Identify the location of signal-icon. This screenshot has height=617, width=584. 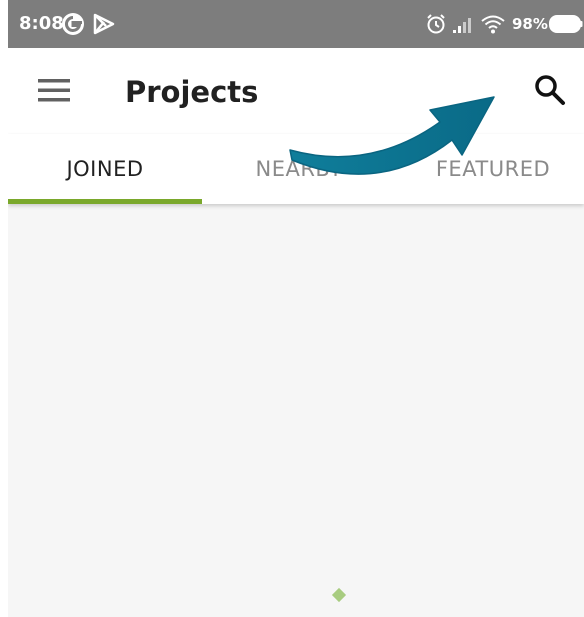
(464, 26).